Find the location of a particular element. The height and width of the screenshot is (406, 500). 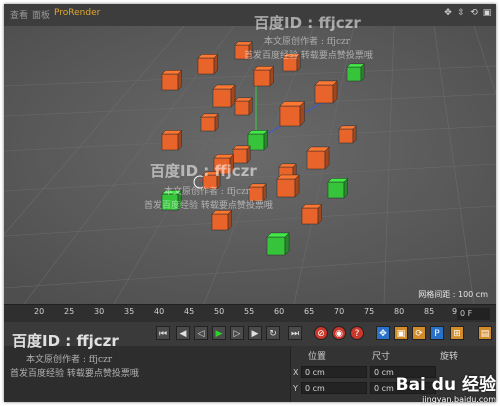

menu-panel: 面板 is located at coordinates (41, 14).